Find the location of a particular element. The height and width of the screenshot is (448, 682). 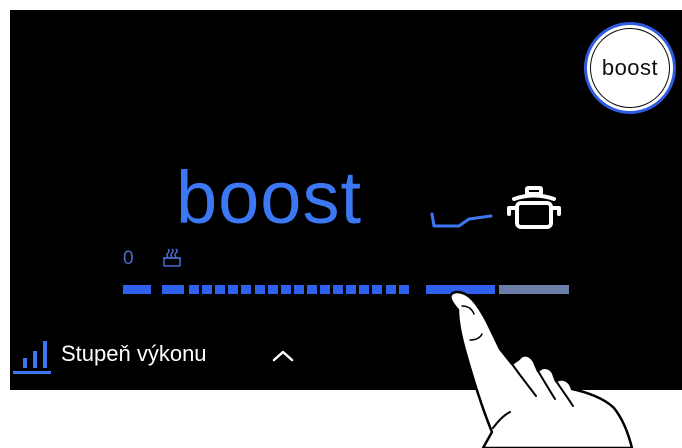

chevron-up-icon is located at coordinates (283, 356).